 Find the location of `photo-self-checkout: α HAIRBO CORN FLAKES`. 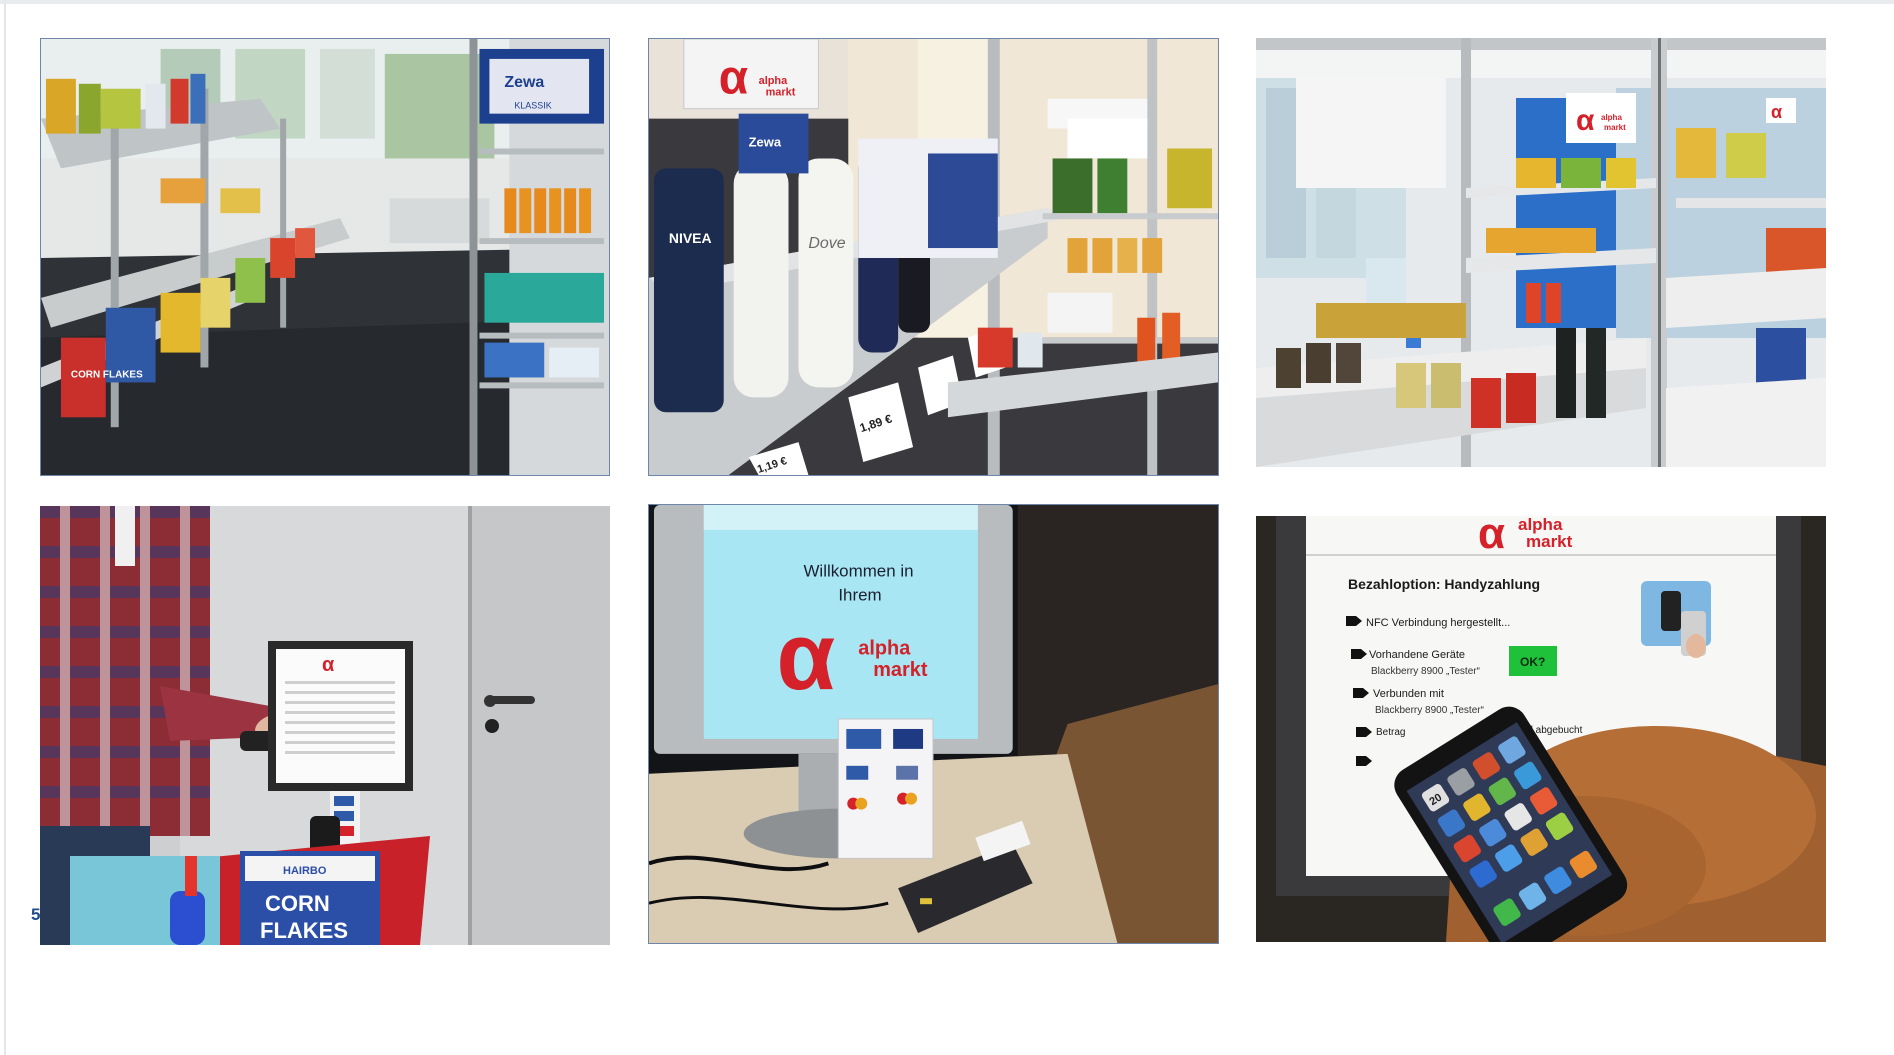

photo-self-checkout: α HAIRBO CORN FLAKES is located at coordinates (325, 725).